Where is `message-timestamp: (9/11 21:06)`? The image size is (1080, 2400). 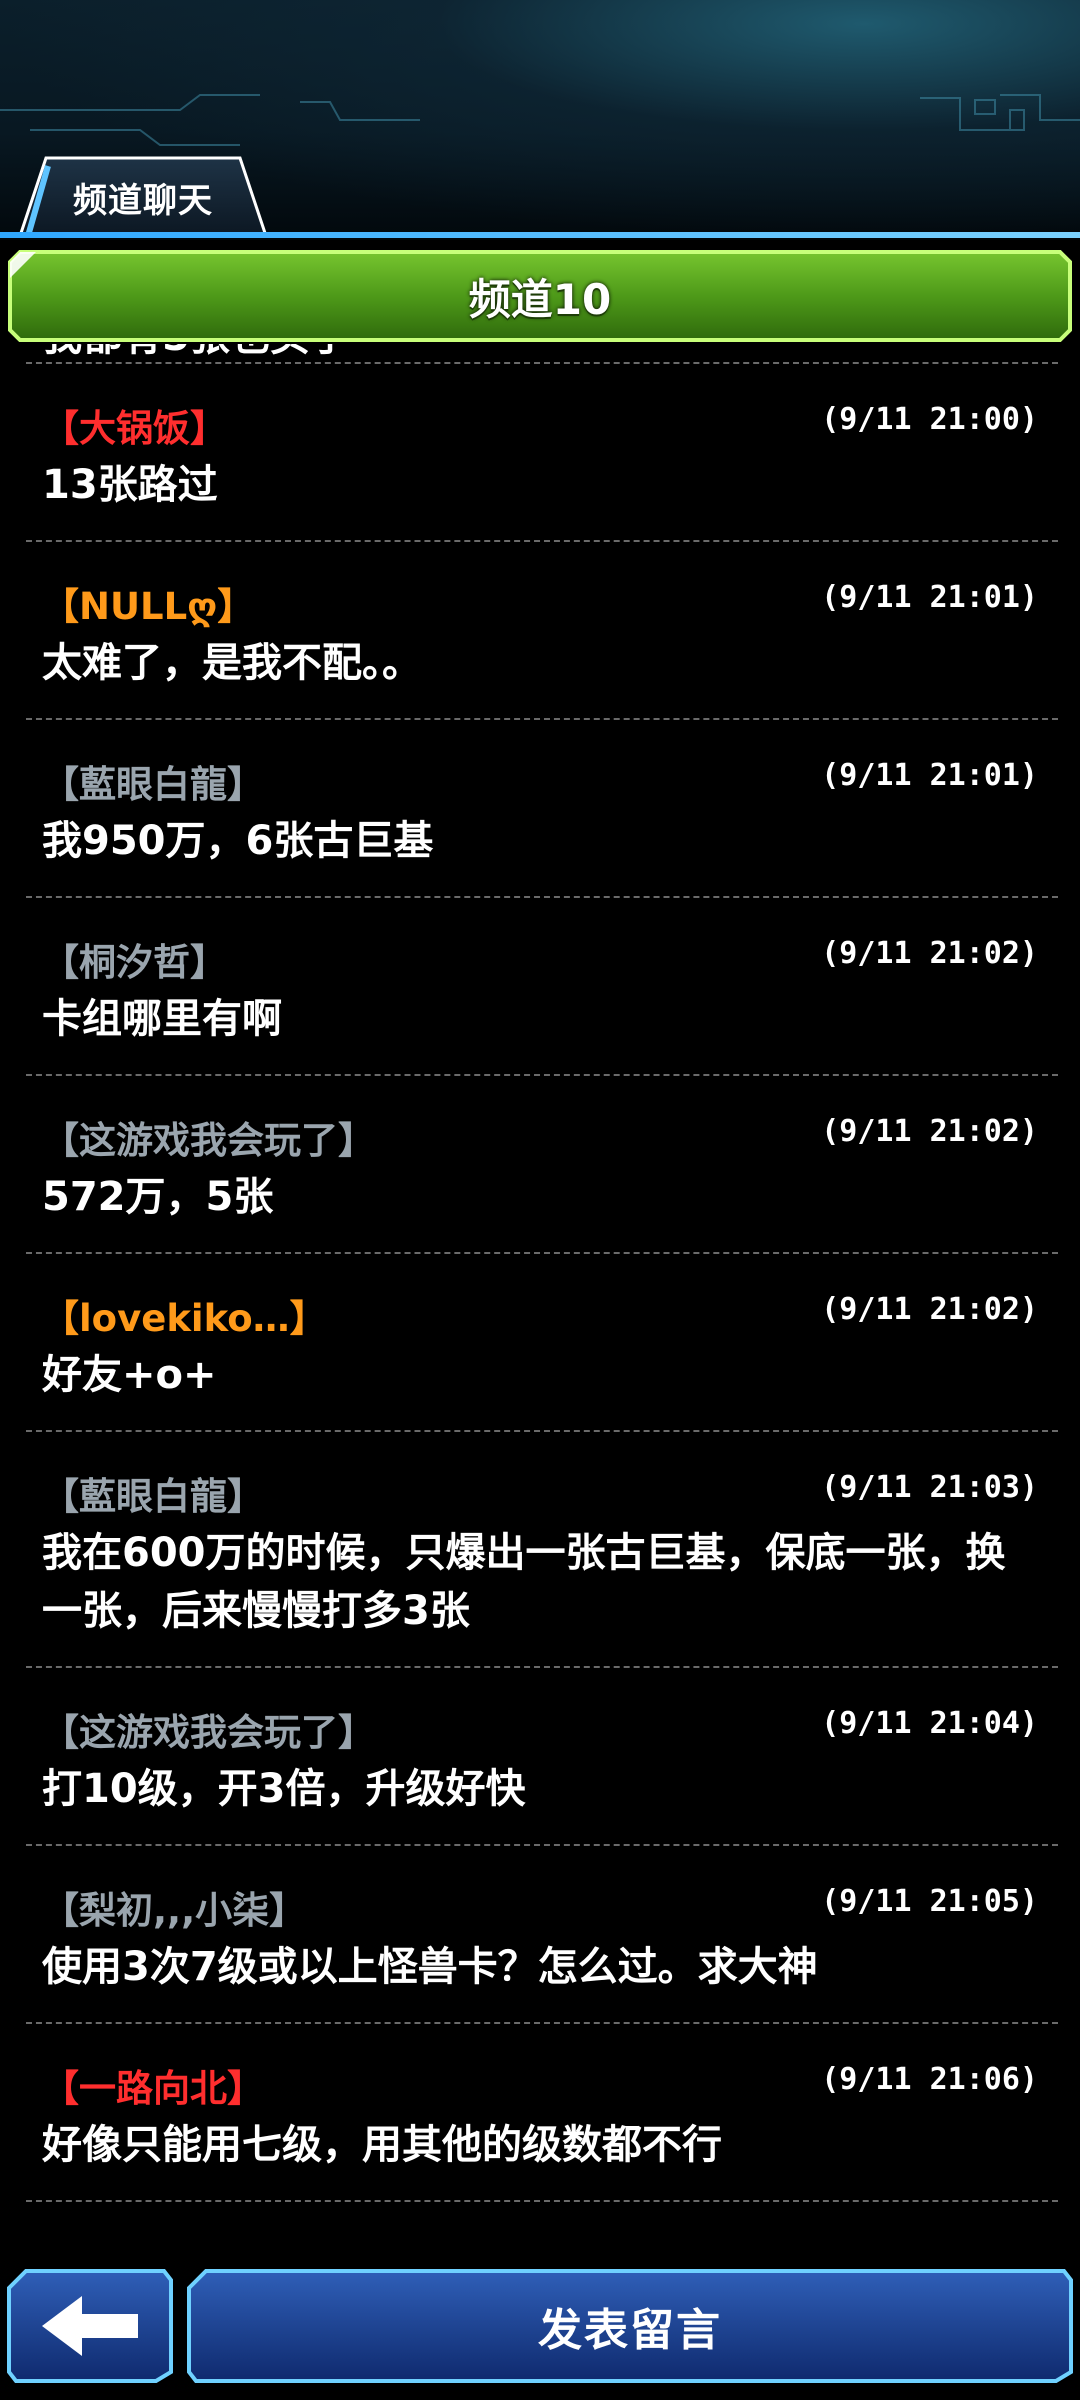 message-timestamp: (9/11 21:06) is located at coordinates (929, 2079).